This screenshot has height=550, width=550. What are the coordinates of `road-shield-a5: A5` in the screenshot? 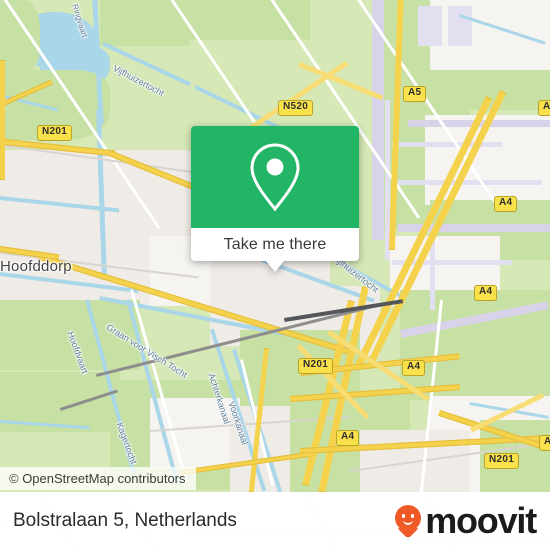 It's located at (415, 94).